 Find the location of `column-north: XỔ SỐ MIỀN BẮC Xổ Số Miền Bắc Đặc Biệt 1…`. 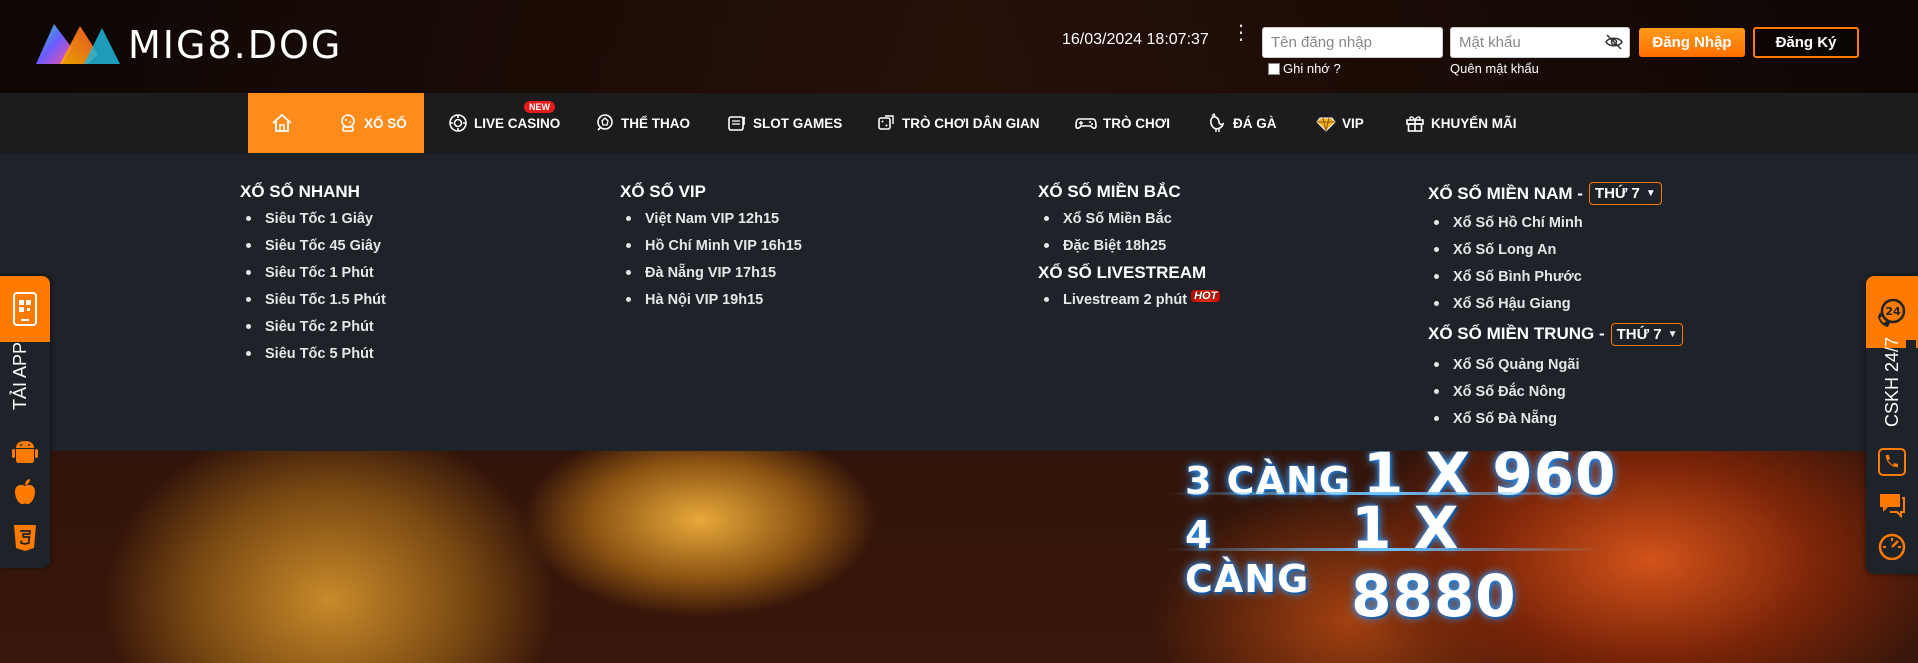

column-north: XỔ SỐ MIỀN BẮC Xổ Số Miền Bắc Đặc Biệt 1… is located at coordinates (1129, 245).